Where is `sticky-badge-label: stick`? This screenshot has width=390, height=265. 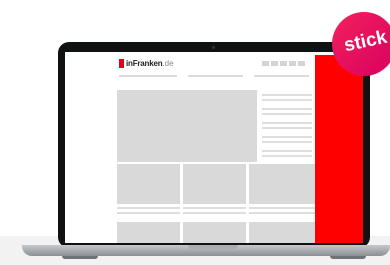 sticky-badge-label: stick is located at coordinates (365, 41).